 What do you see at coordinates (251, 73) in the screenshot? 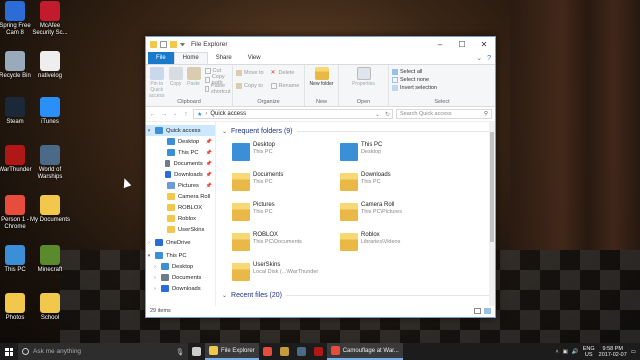
I see `move-to-button: Move to` at bounding box center [251, 73].